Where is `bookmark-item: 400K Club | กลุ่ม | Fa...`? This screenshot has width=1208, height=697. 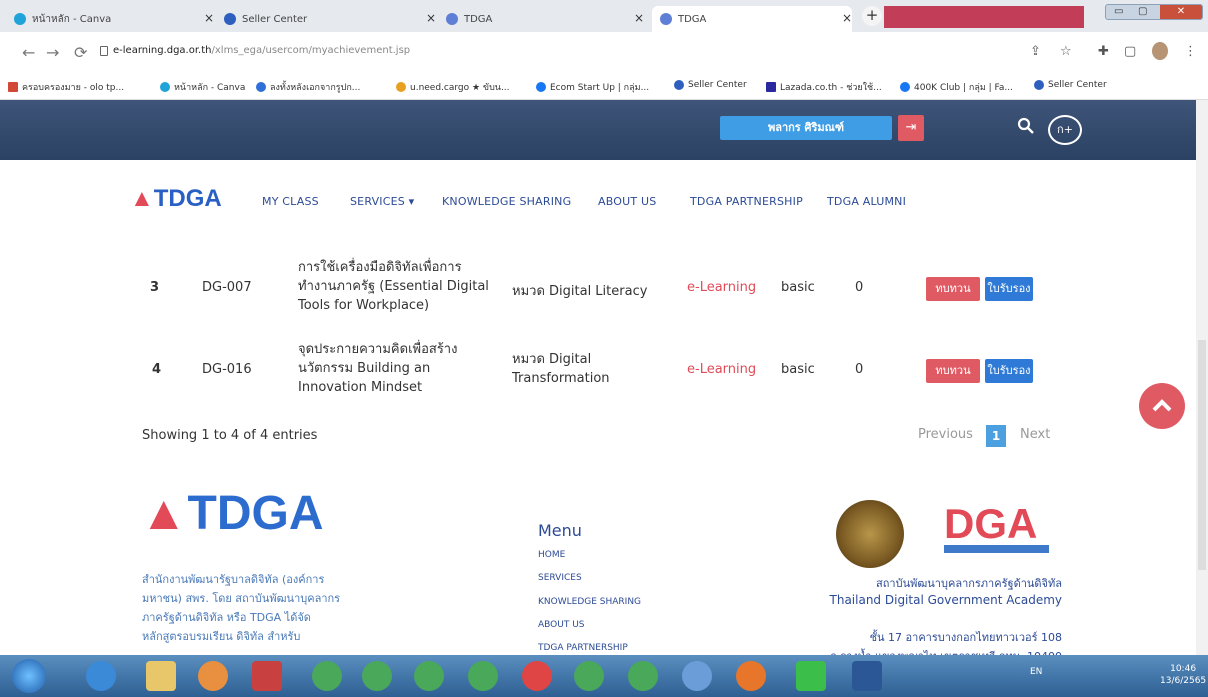 bookmark-item: 400K Club | กลุ่ม | Fa... is located at coordinates (956, 87).